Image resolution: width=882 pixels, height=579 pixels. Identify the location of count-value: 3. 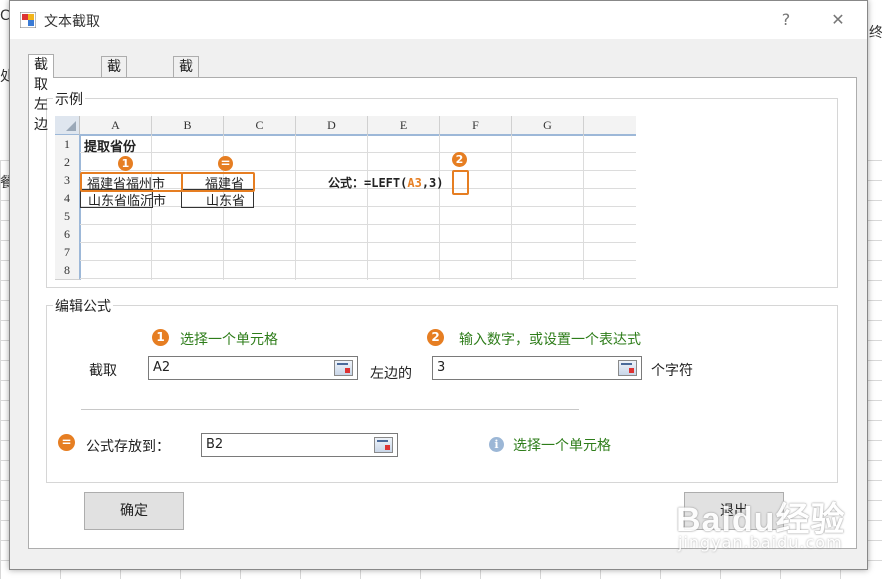
(441, 367).